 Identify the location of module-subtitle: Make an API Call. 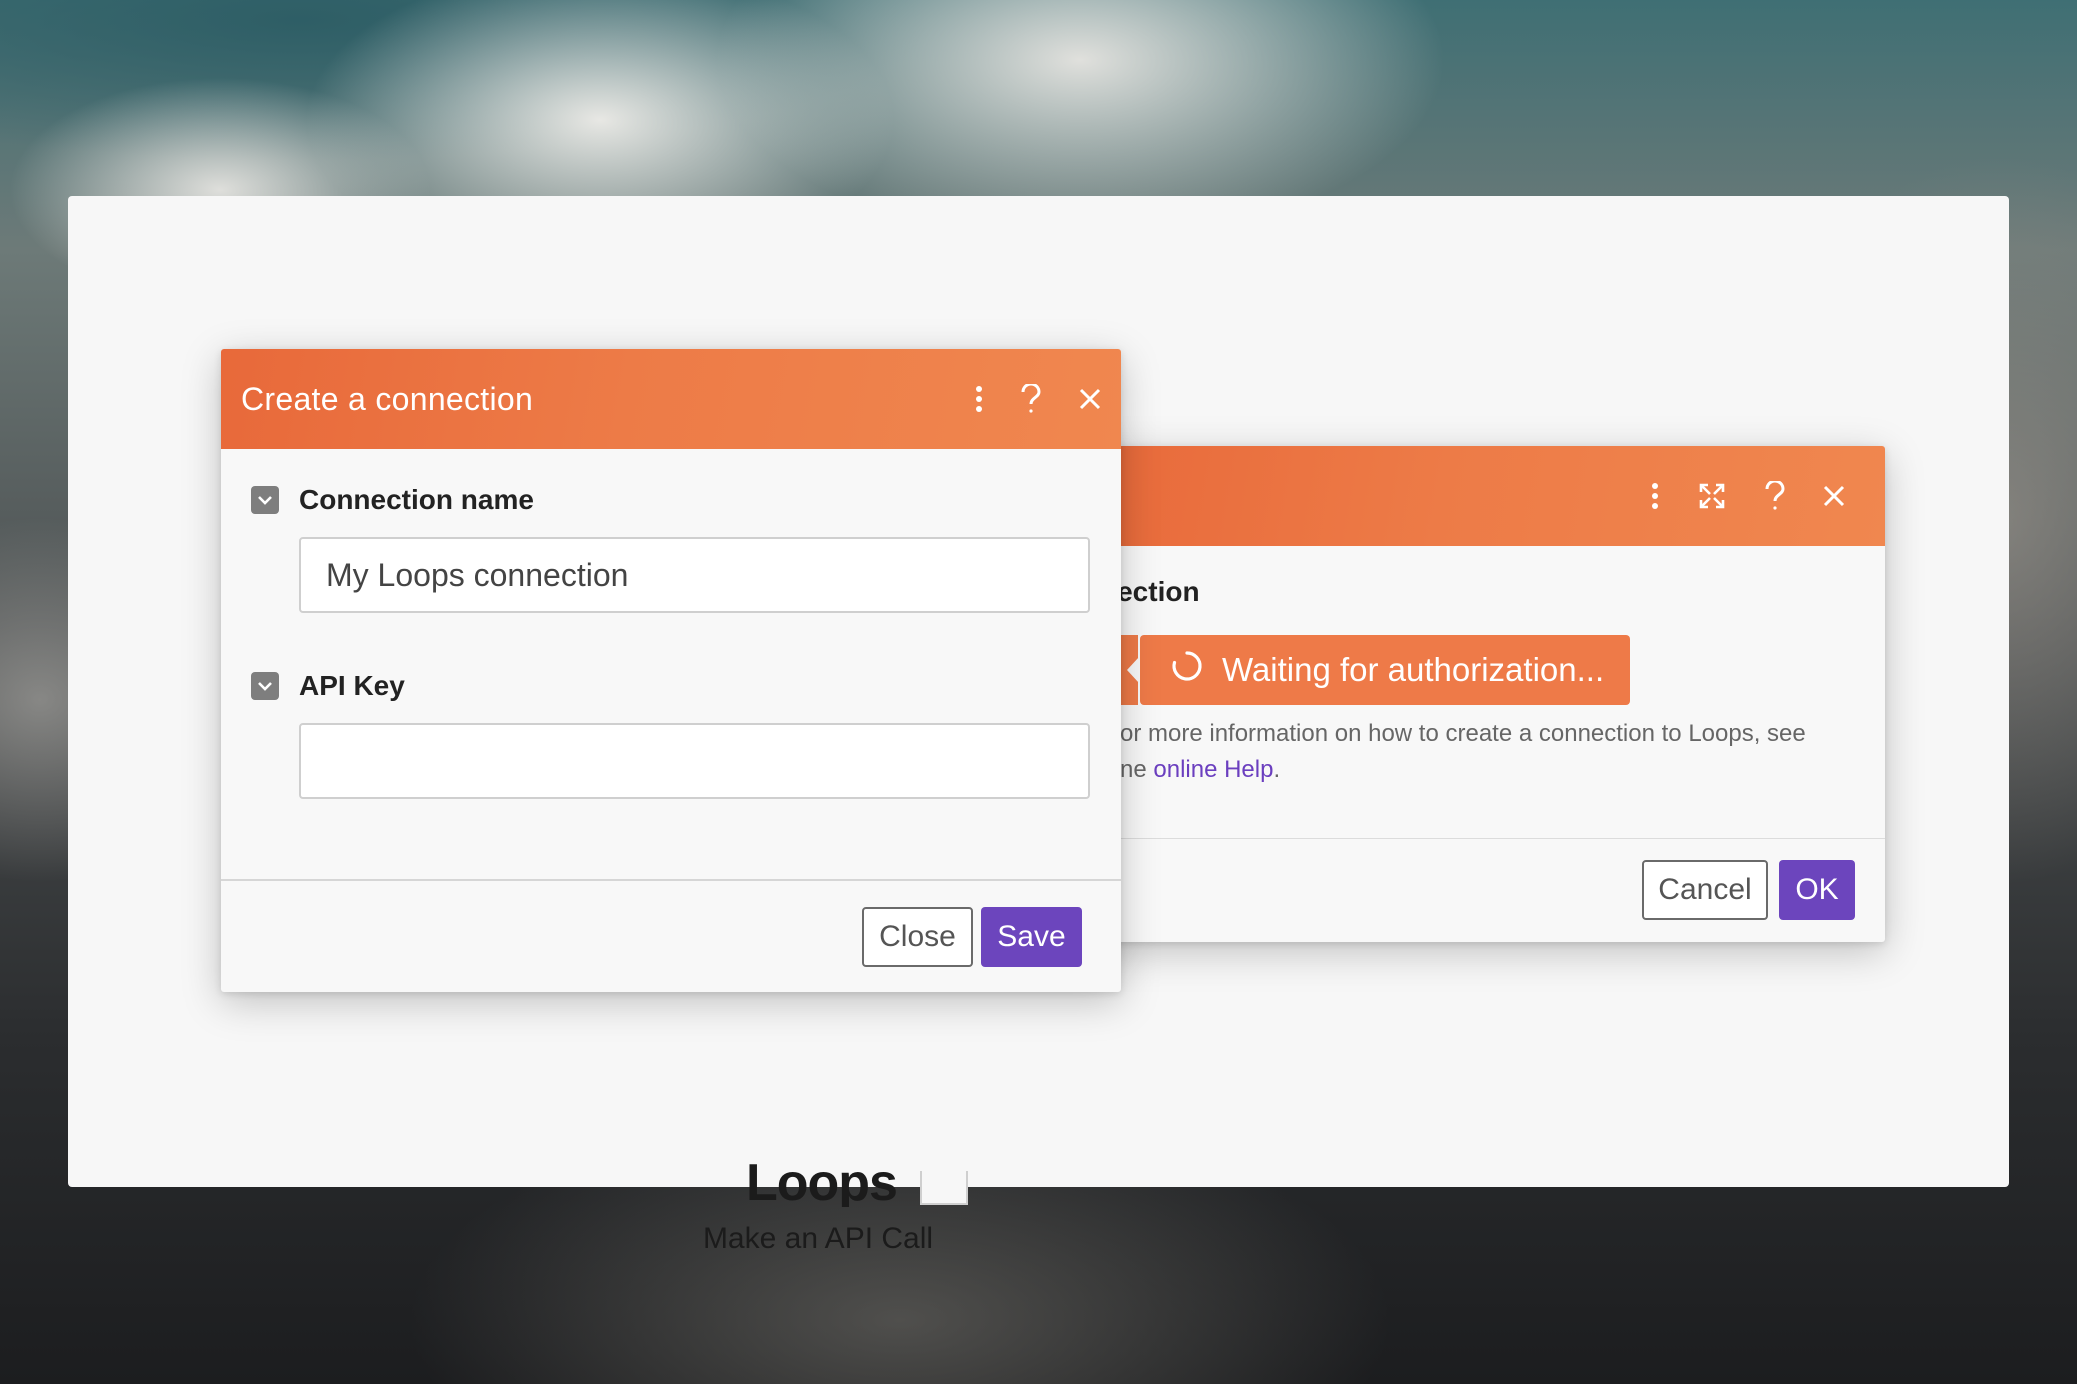
(818, 1238).